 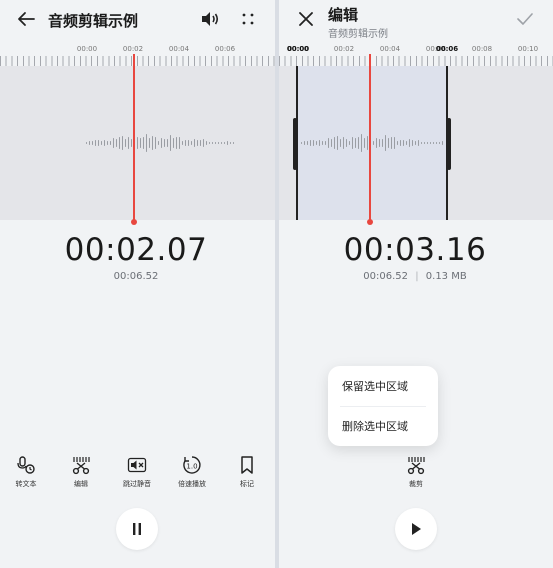 What do you see at coordinates (525, 19) in the screenshot?
I see `confirm-button` at bounding box center [525, 19].